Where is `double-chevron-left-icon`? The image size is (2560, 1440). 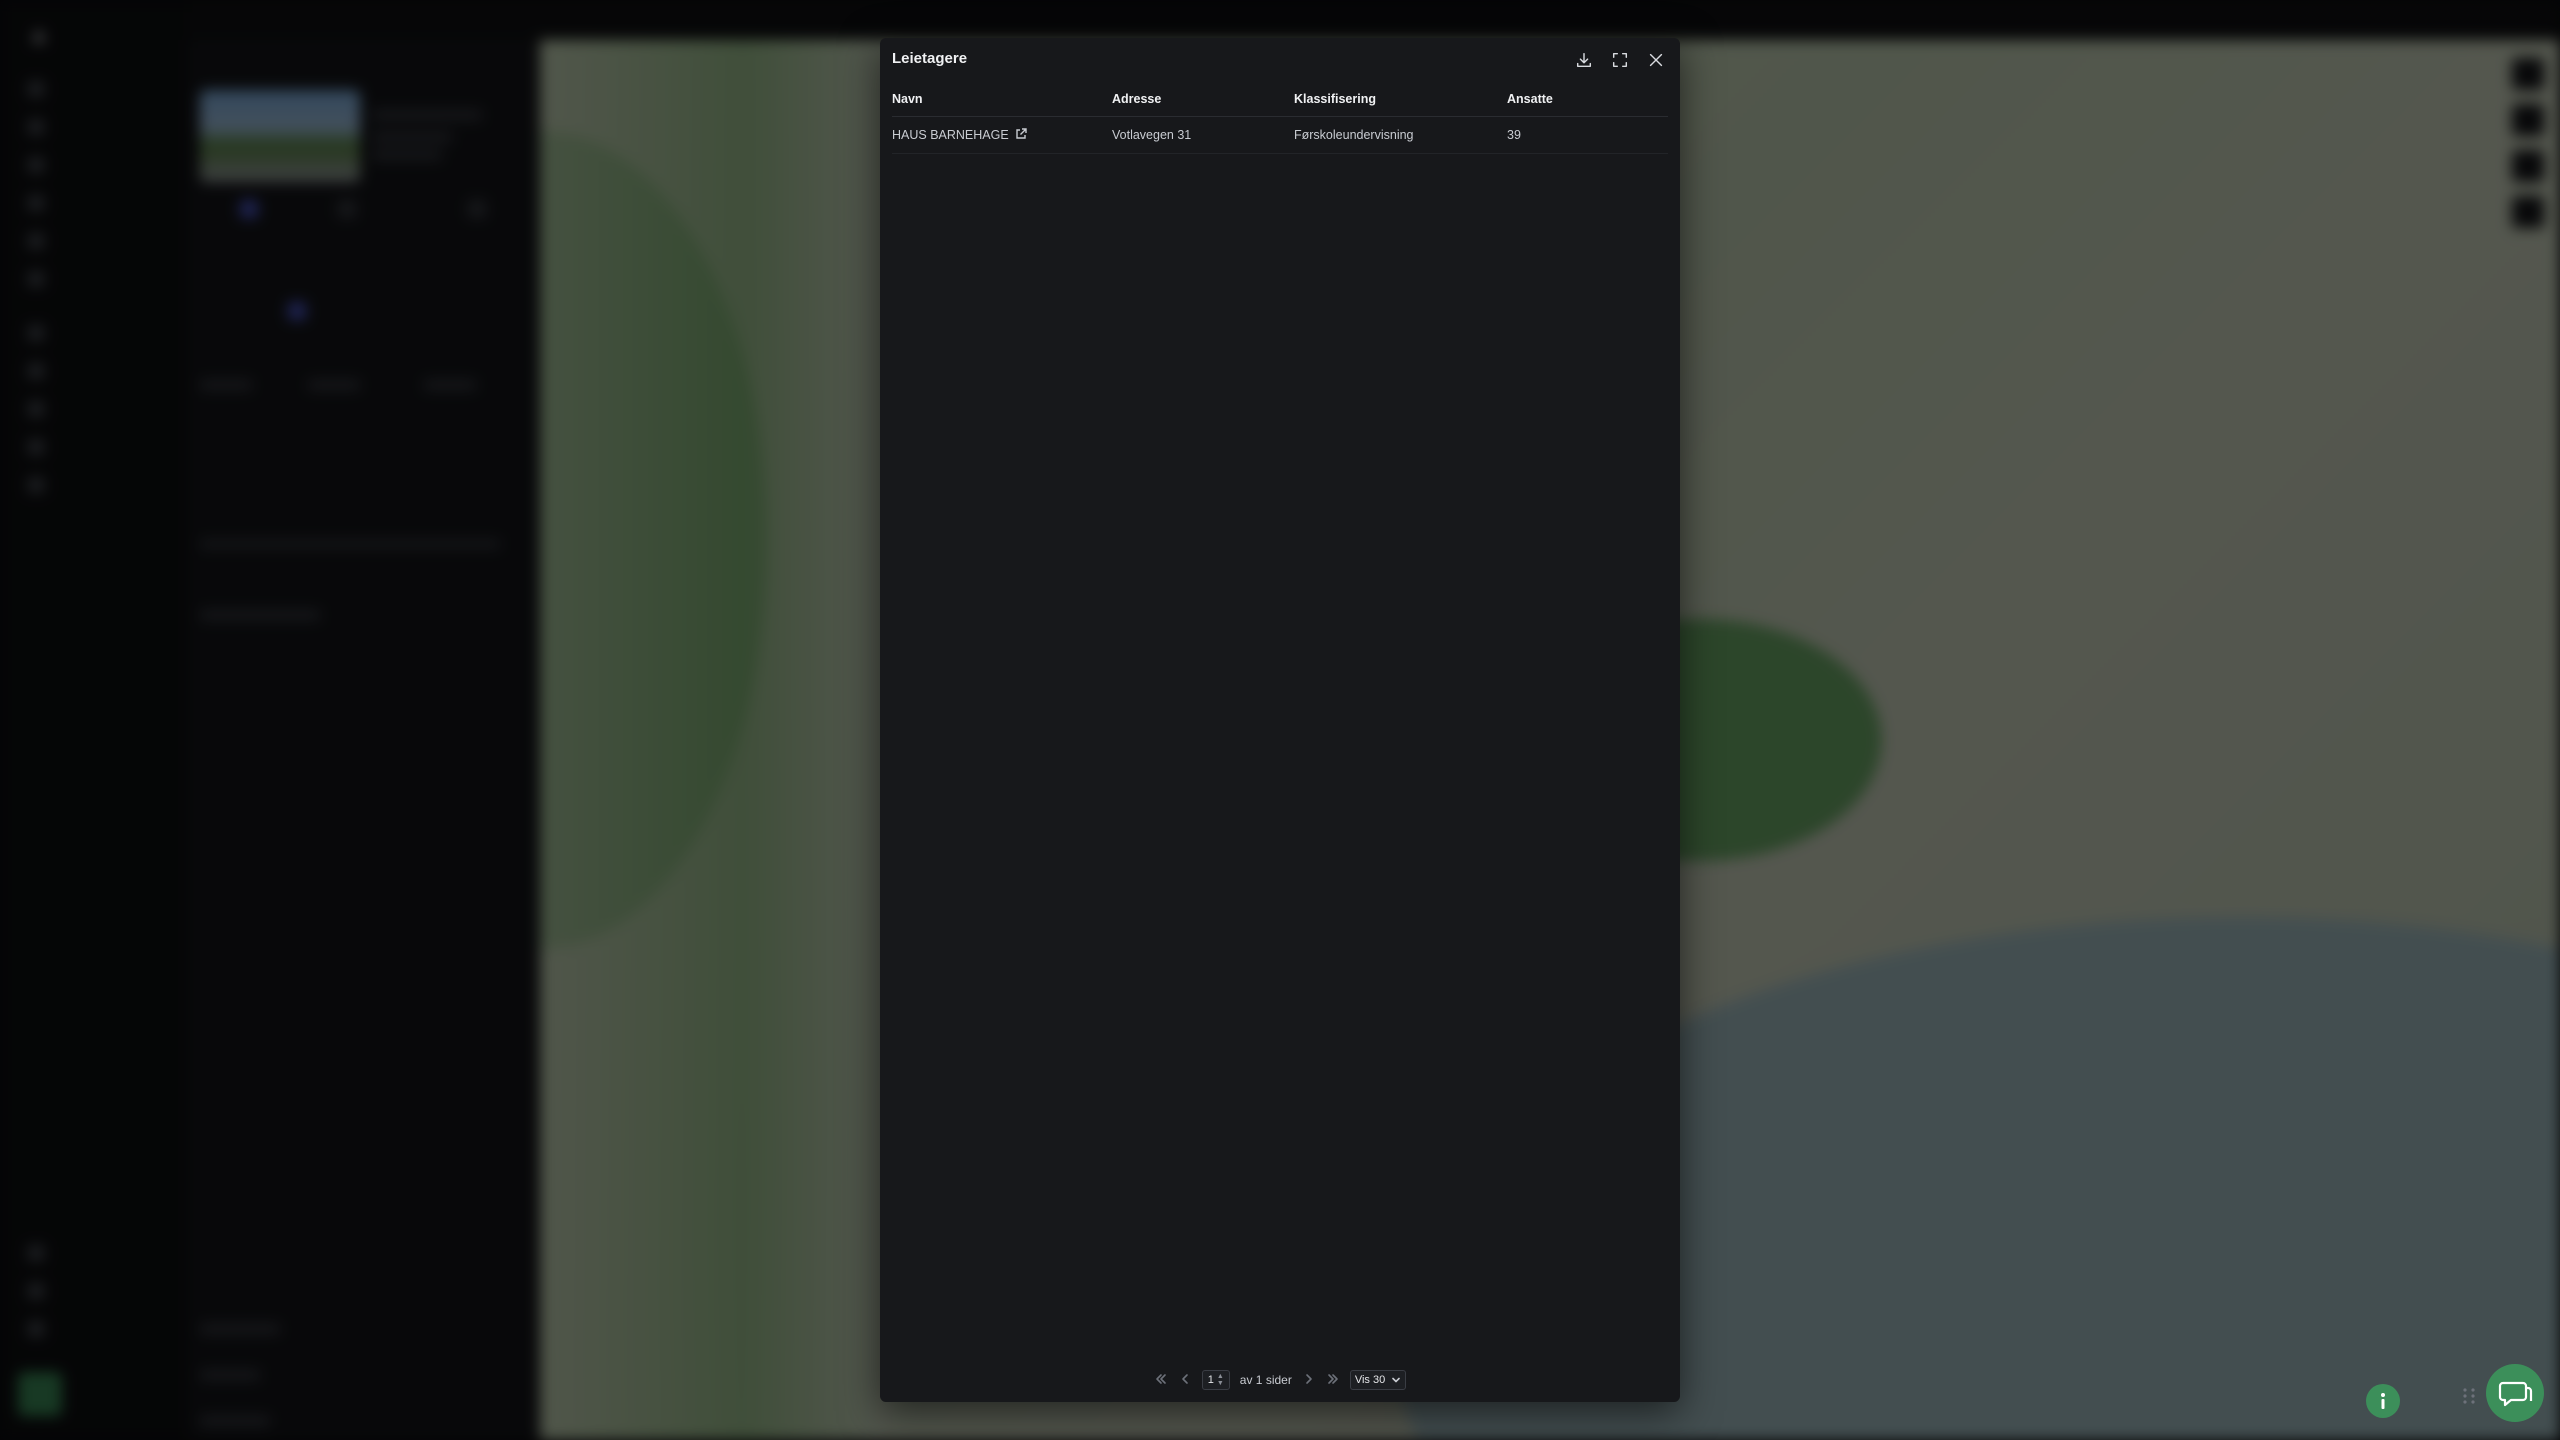
double-chevron-left-icon is located at coordinates (1160, 1378).